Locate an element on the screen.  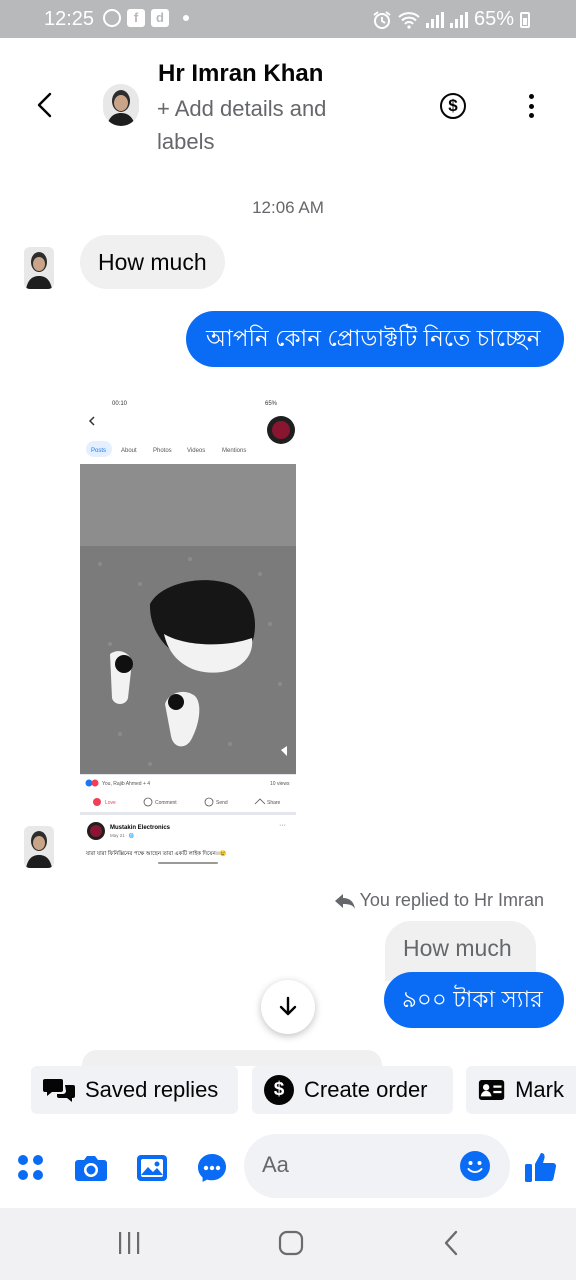
system-nav-bar is located at coordinates (288, 1244).